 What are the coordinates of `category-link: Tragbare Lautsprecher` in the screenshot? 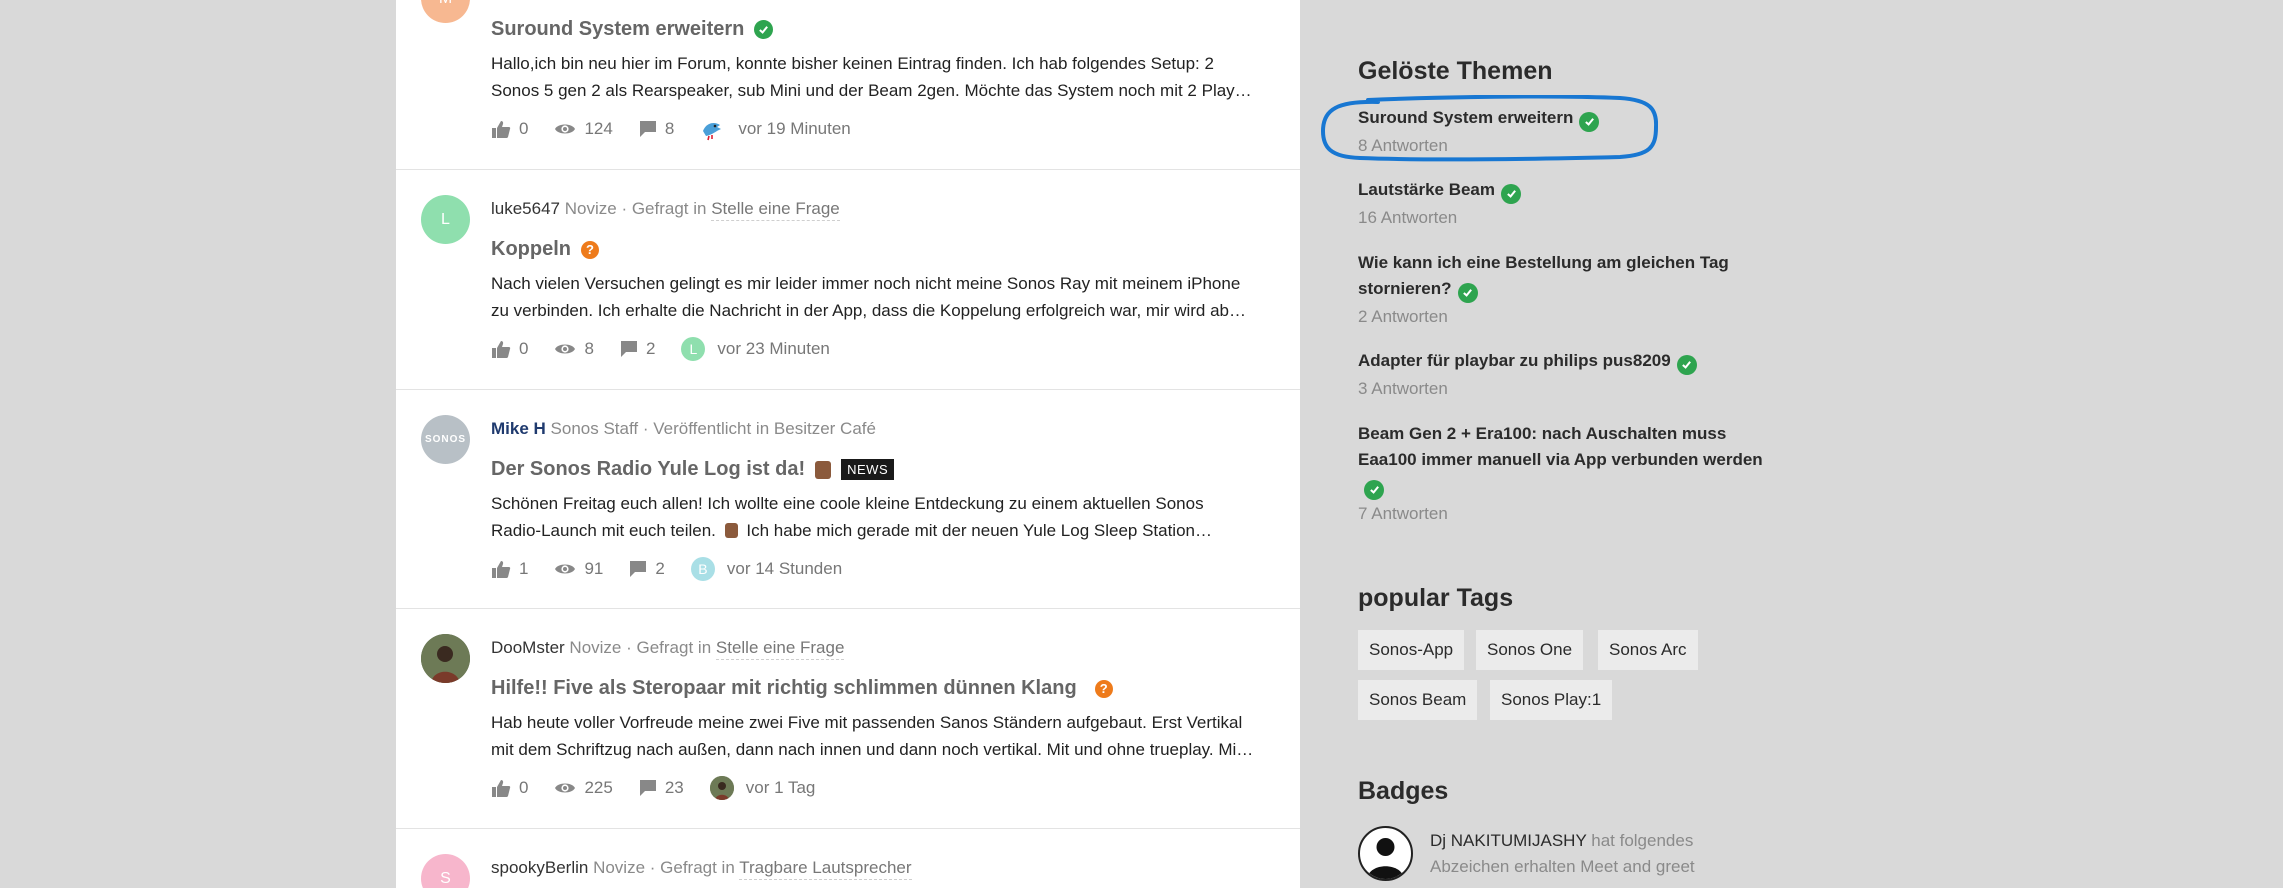 It's located at (825, 869).